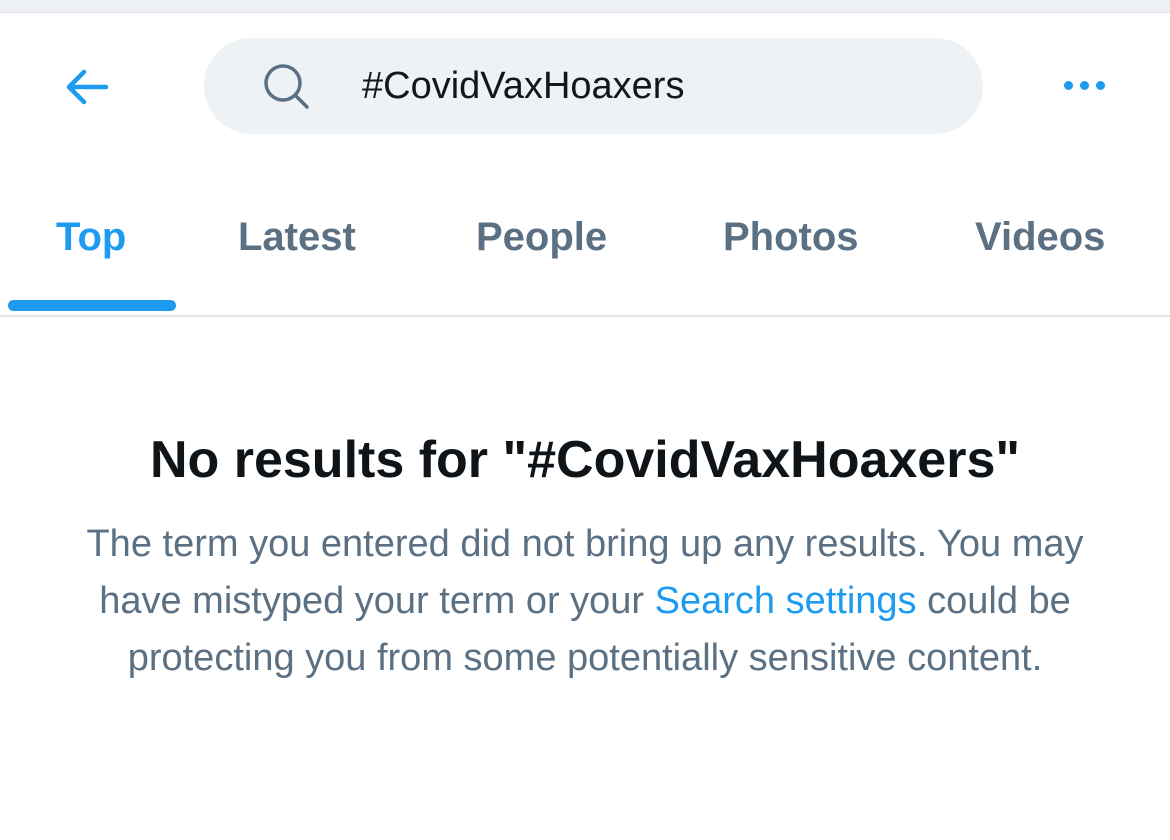  Describe the element at coordinates (297, 237) in the screenshot. I see `tab-latest: Latest` at that location.